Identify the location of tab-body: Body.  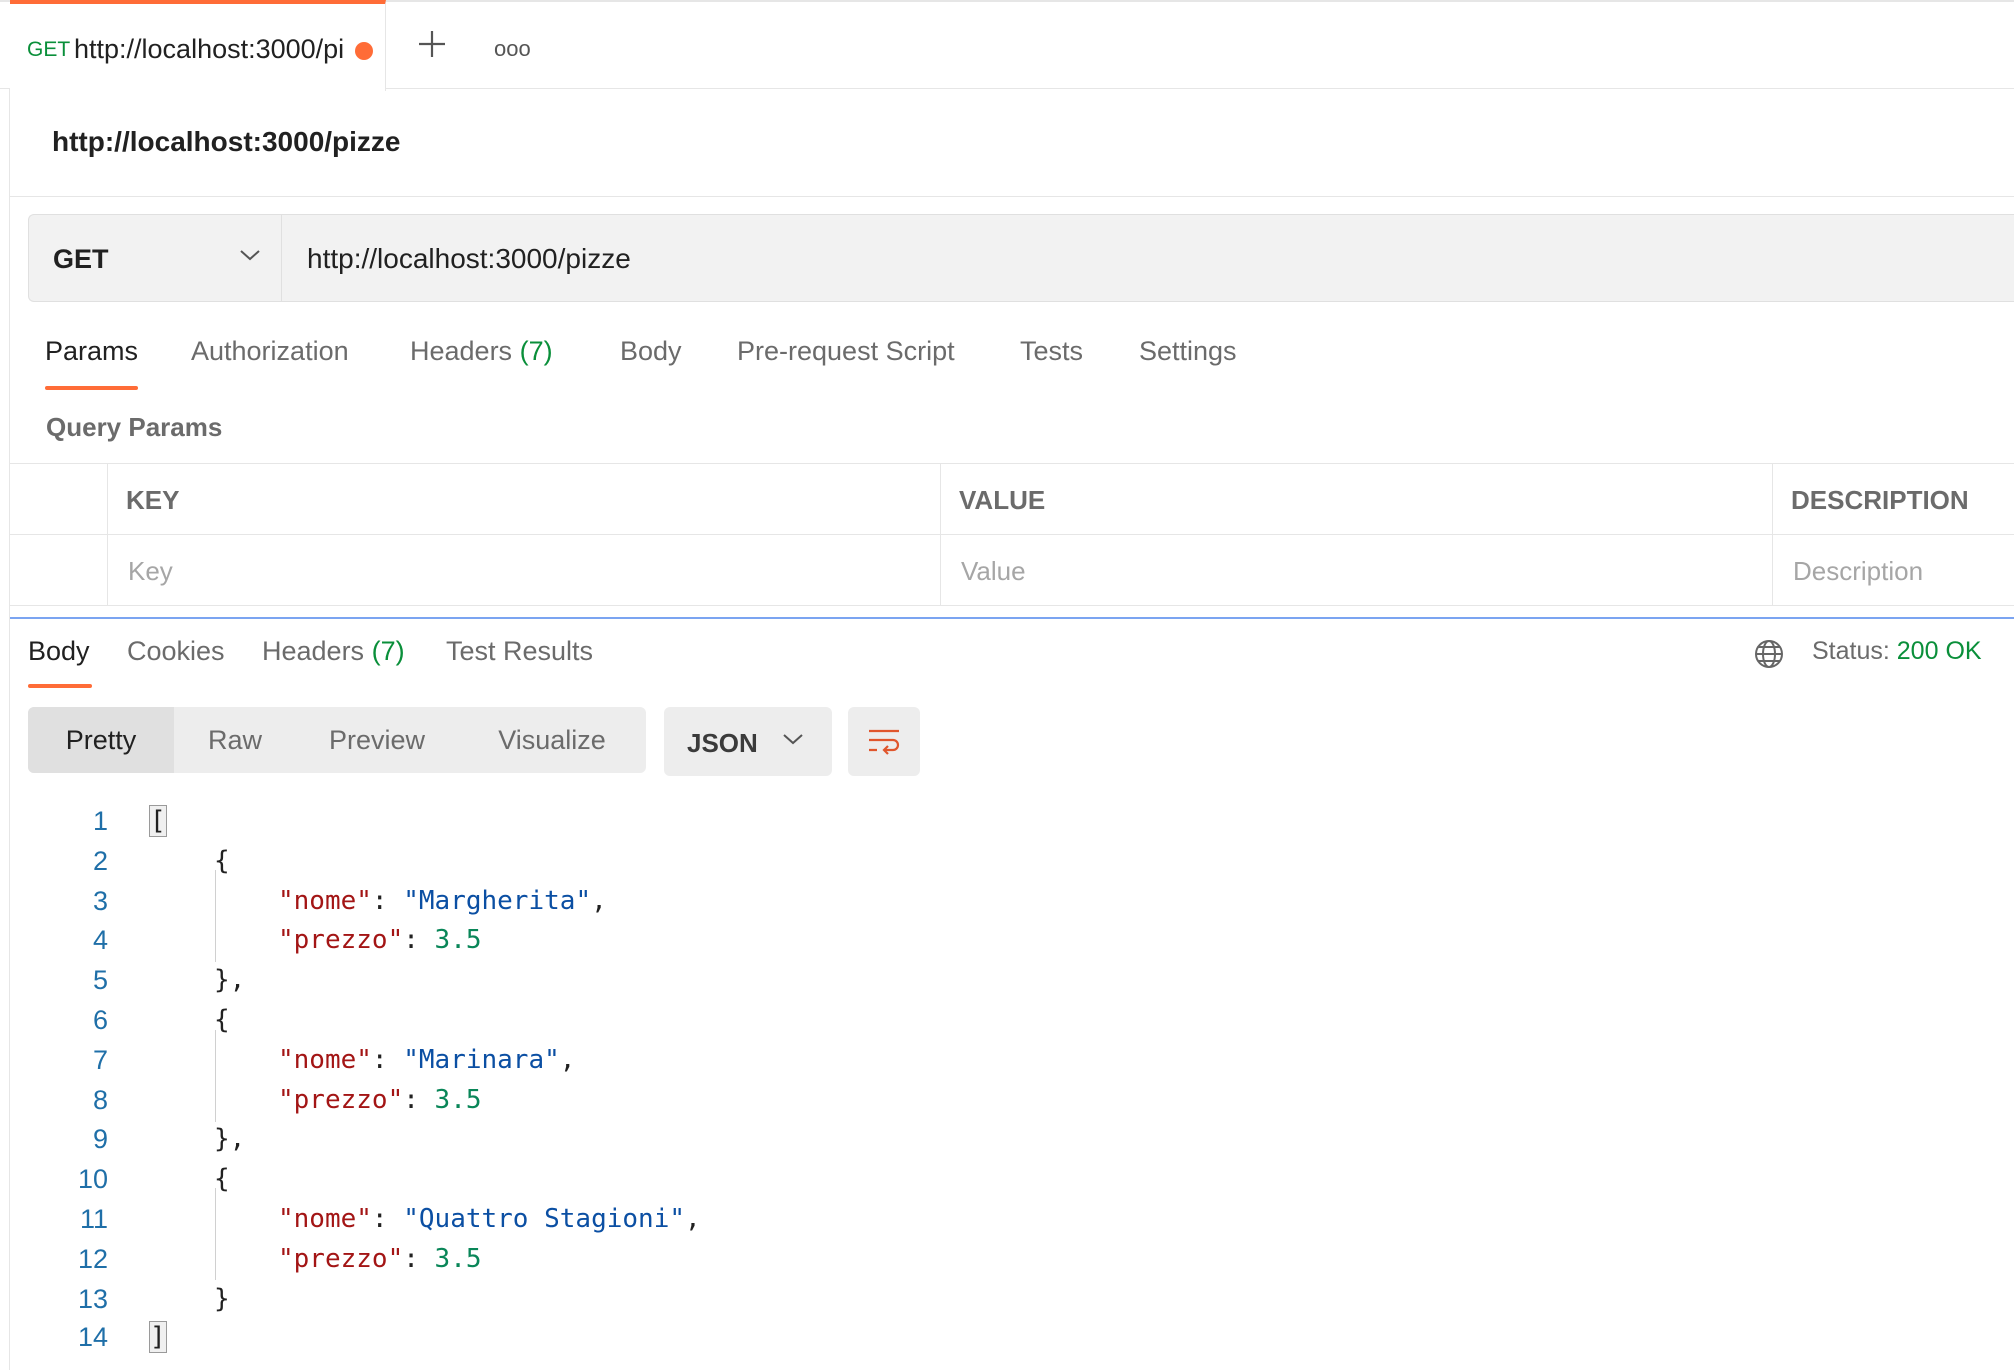
(651, 351).